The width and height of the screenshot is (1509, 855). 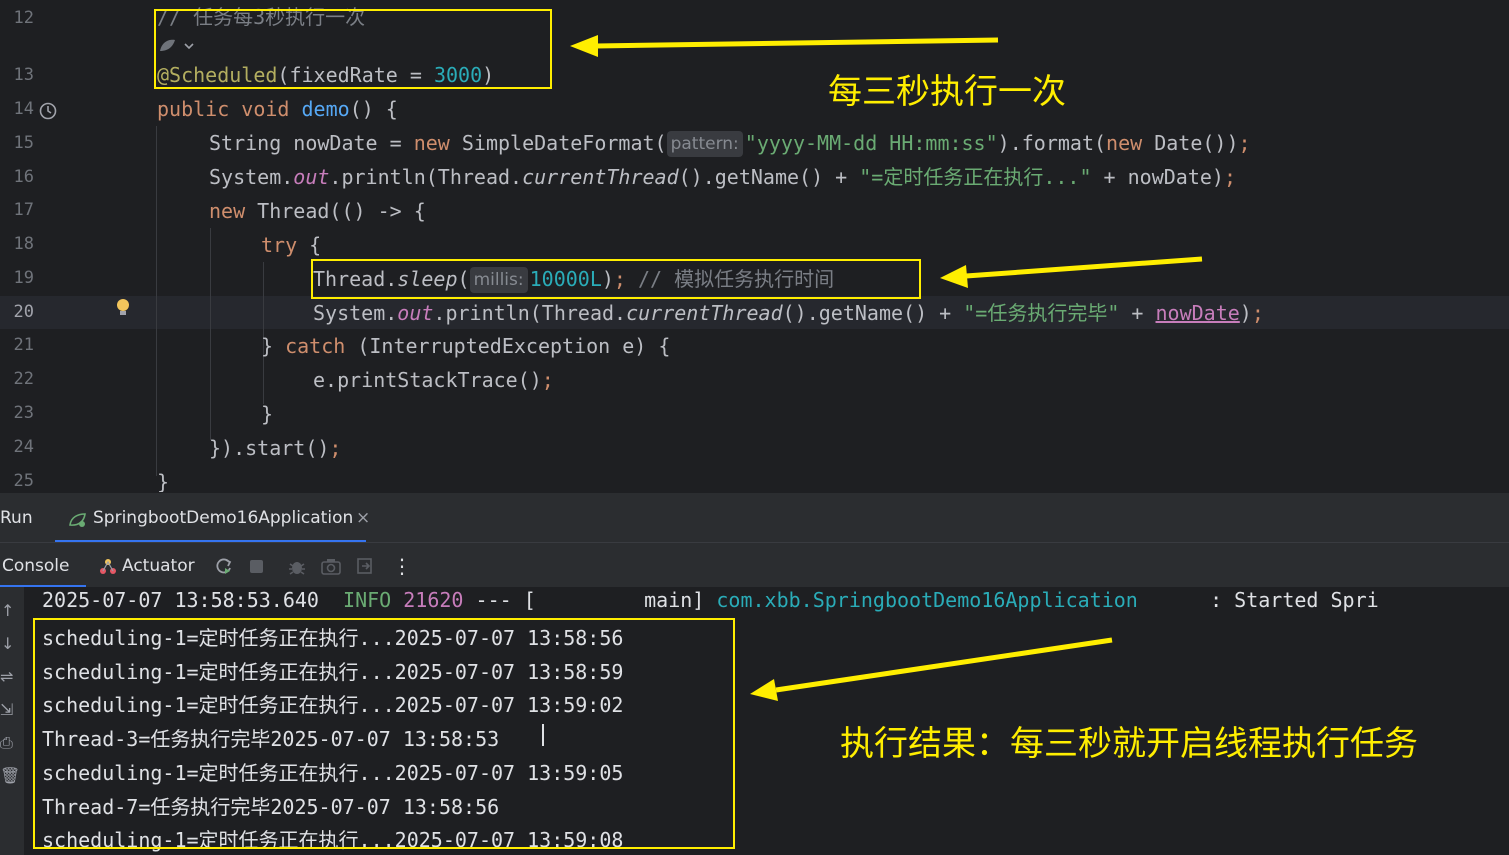 I want to click on annotation-text-bottom: 执行结果：每三秒就开启线程执行任务, so click(x=1129, y=744).